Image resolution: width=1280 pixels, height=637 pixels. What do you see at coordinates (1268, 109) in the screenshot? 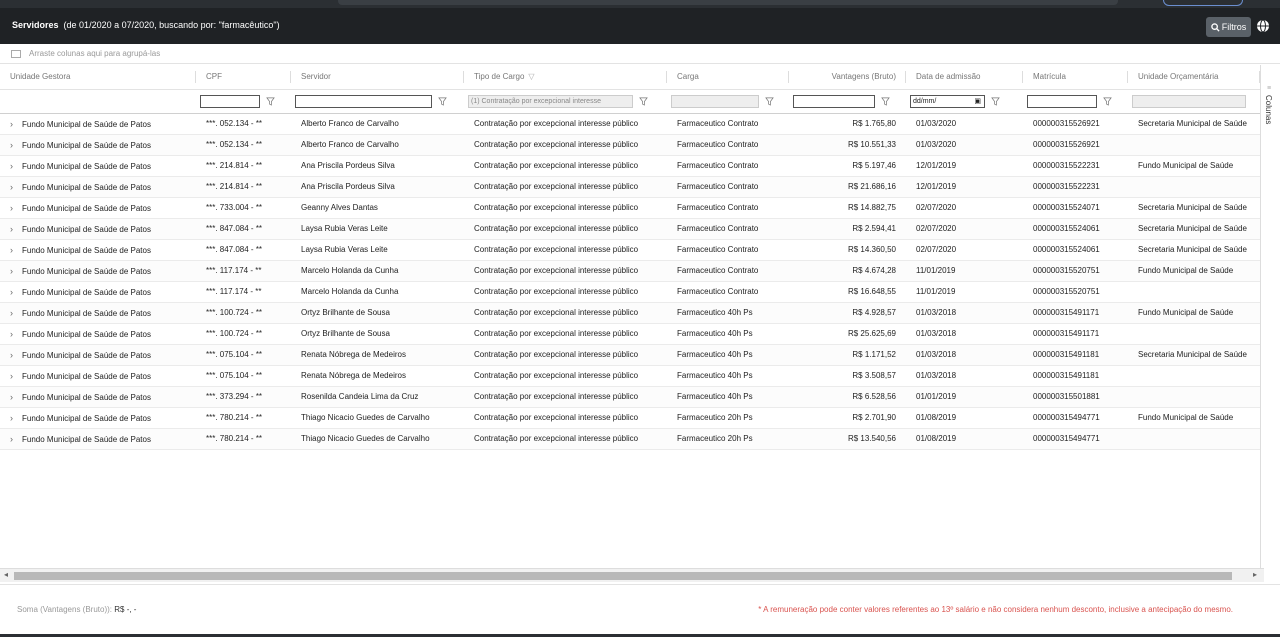
I see `columns-tab-label: Colunas` at bounding box center [1268, 109].